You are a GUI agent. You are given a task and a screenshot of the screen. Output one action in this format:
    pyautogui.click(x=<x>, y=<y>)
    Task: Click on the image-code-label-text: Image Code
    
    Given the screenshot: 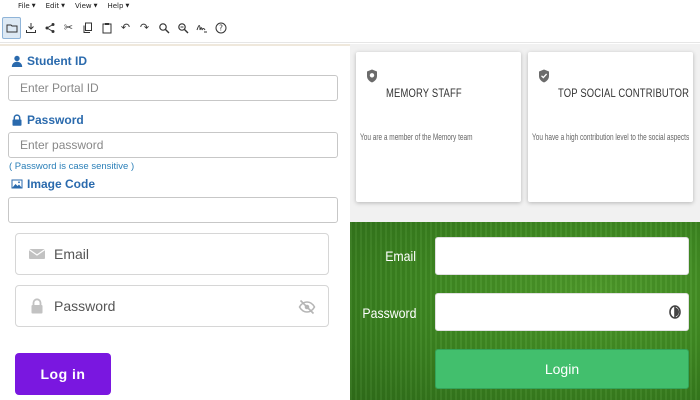 What is the action you would take?
    pyautogui.click(x=61, y=184)
    